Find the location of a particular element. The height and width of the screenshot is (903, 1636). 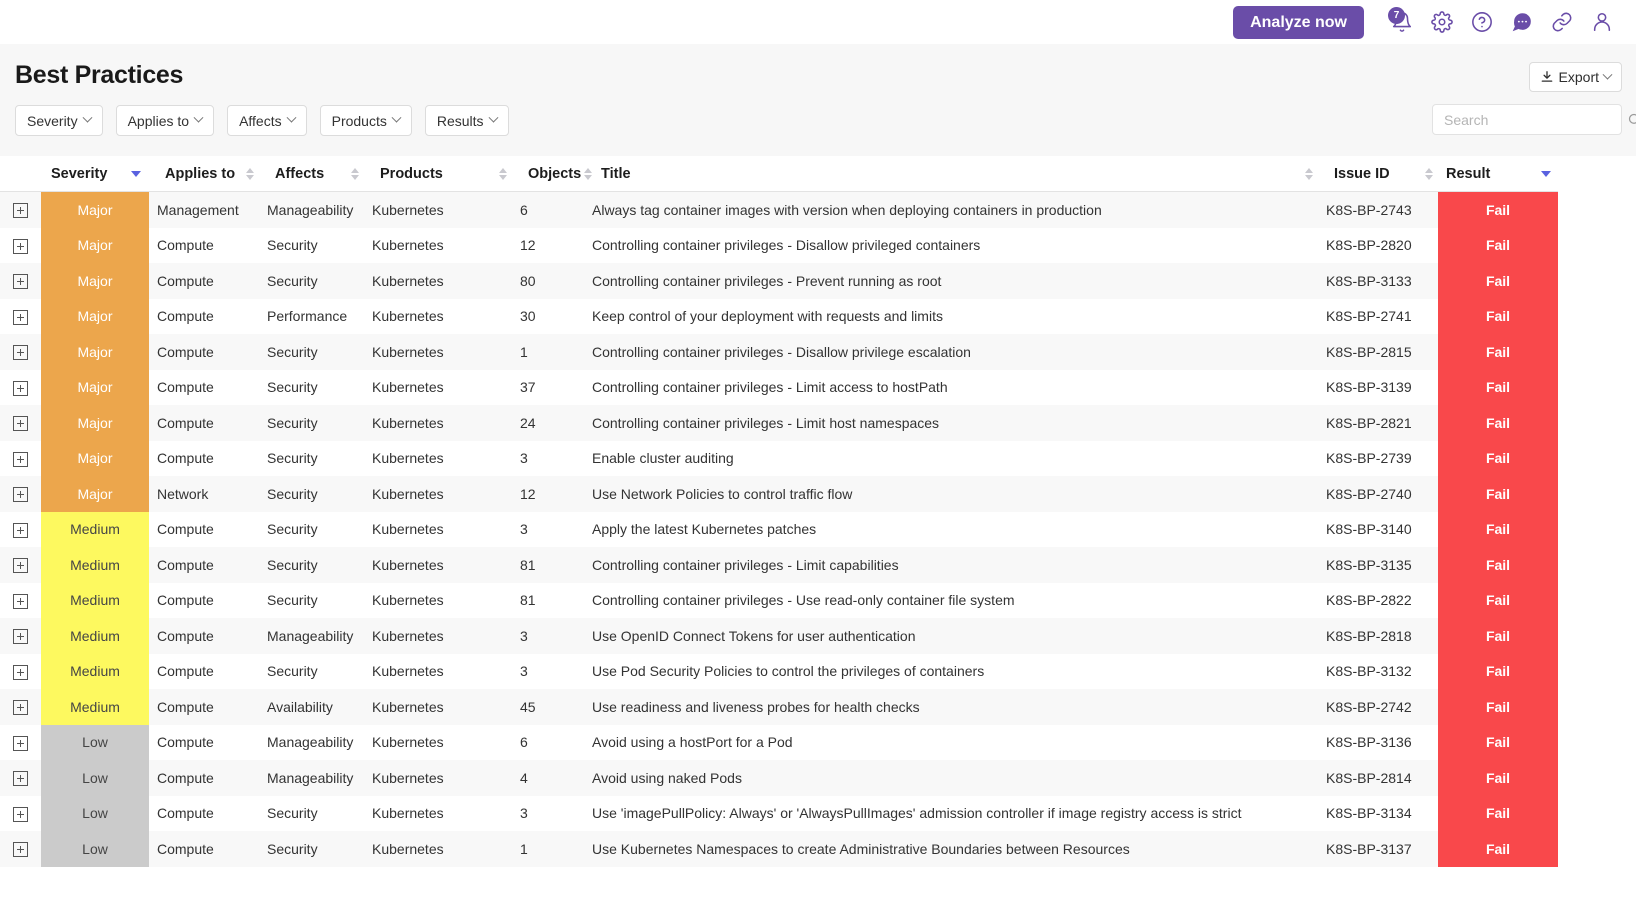

column-header-objects: Objects is located at coordinates (552, 174).